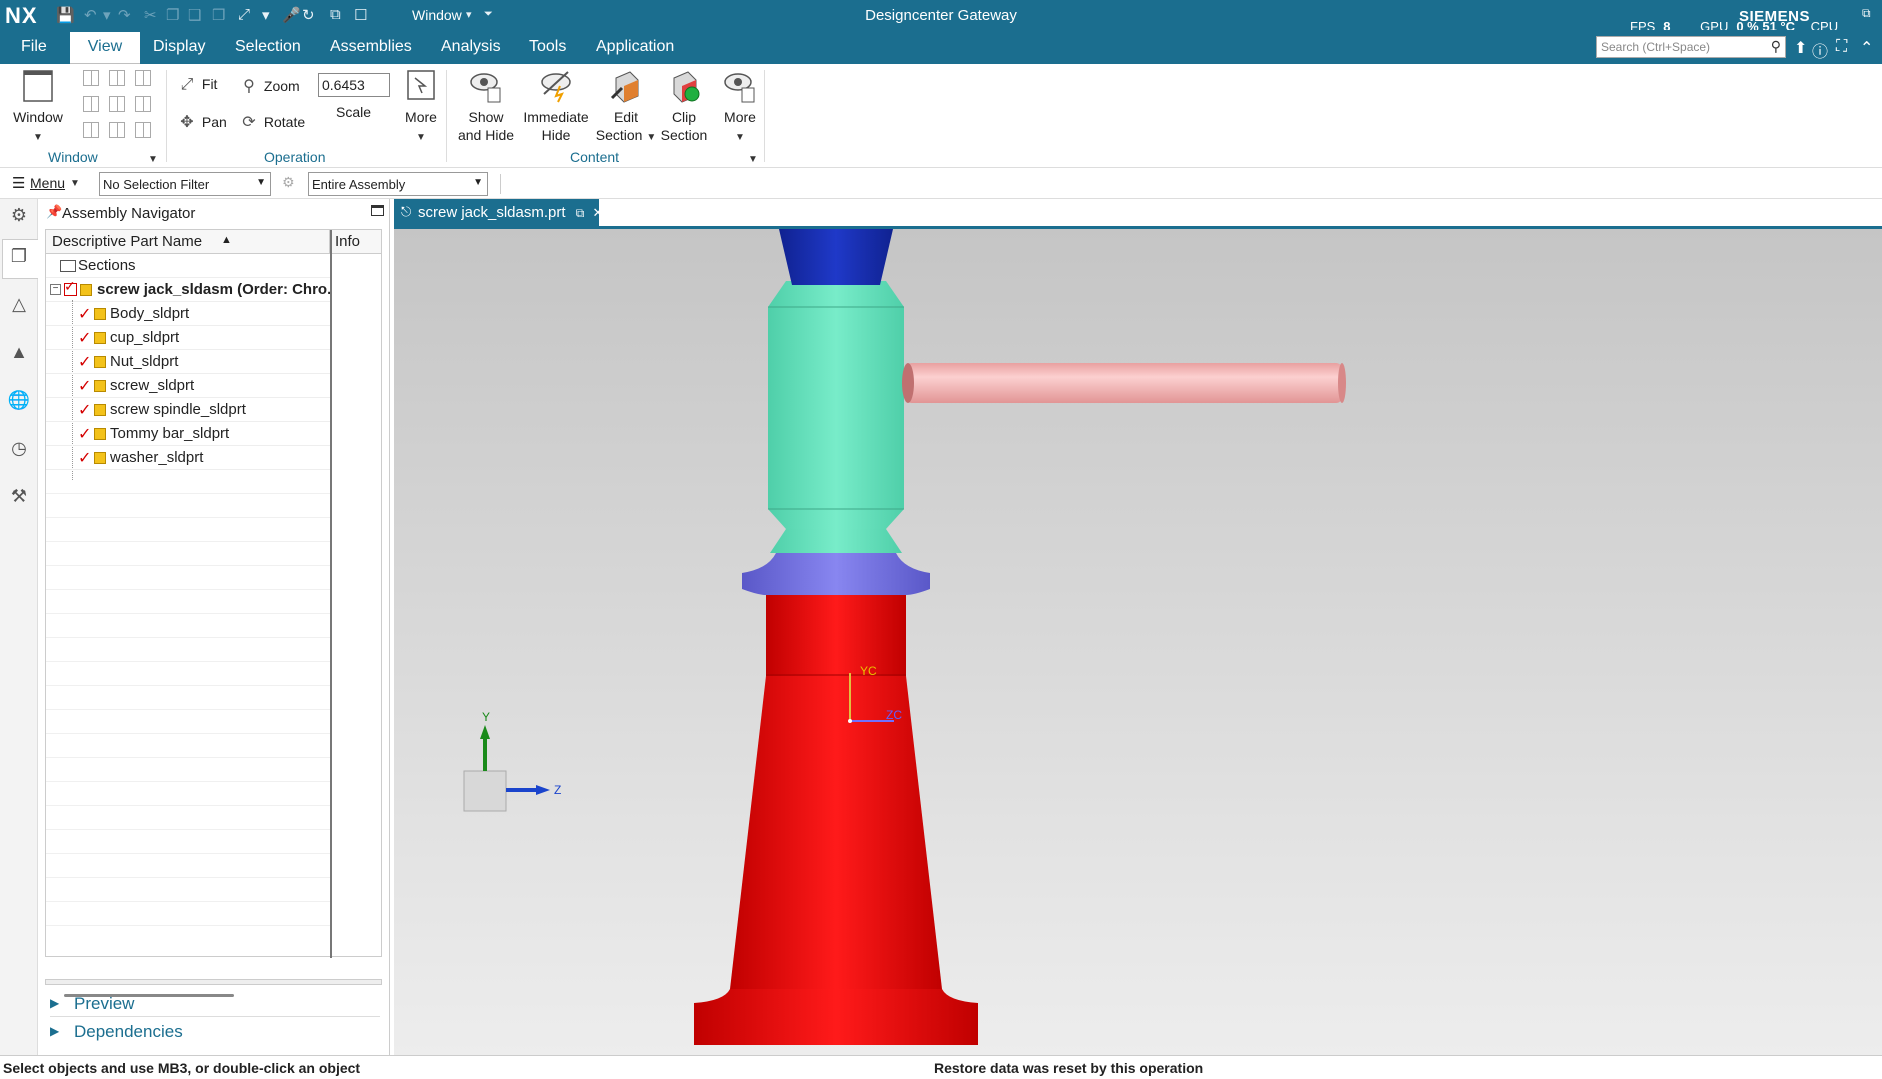 This screenshot has height=1079, width=1882. I want to click on full-screen-icon: ⛶, so click(1841, 47).